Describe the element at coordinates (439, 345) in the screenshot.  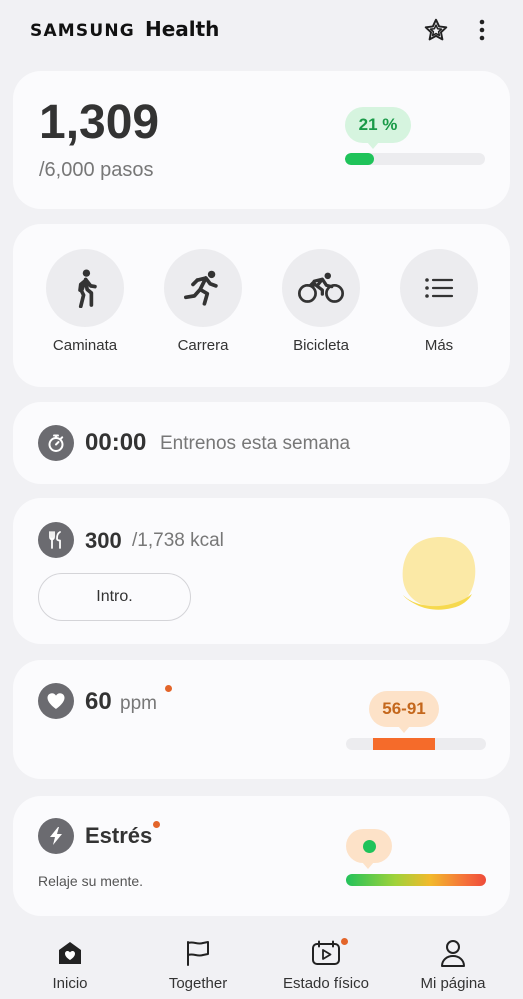
I see `activity-more-label: Más` at that location.